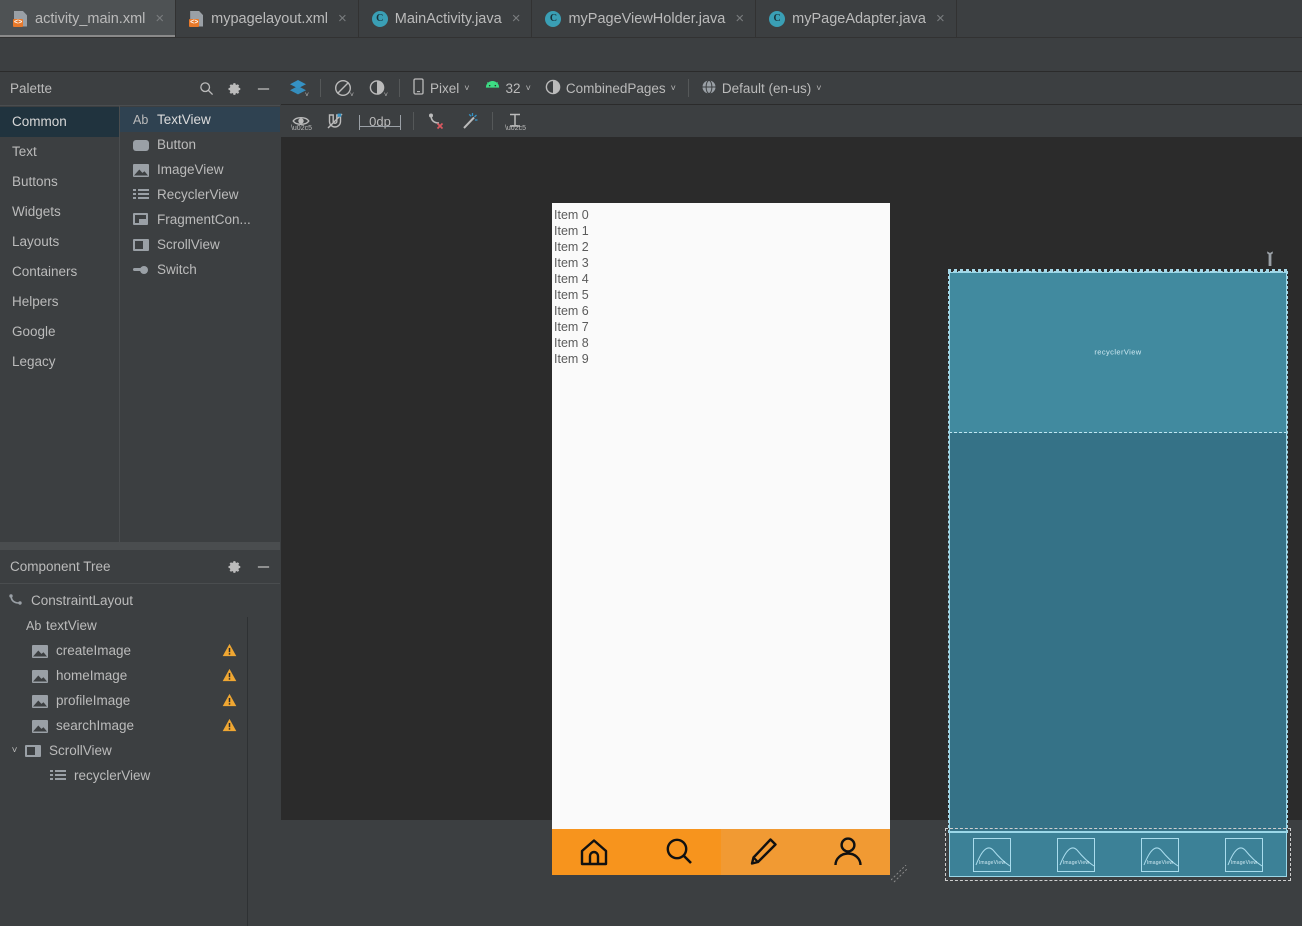  I want to click on clear-constraints-button, so click(436, 121).